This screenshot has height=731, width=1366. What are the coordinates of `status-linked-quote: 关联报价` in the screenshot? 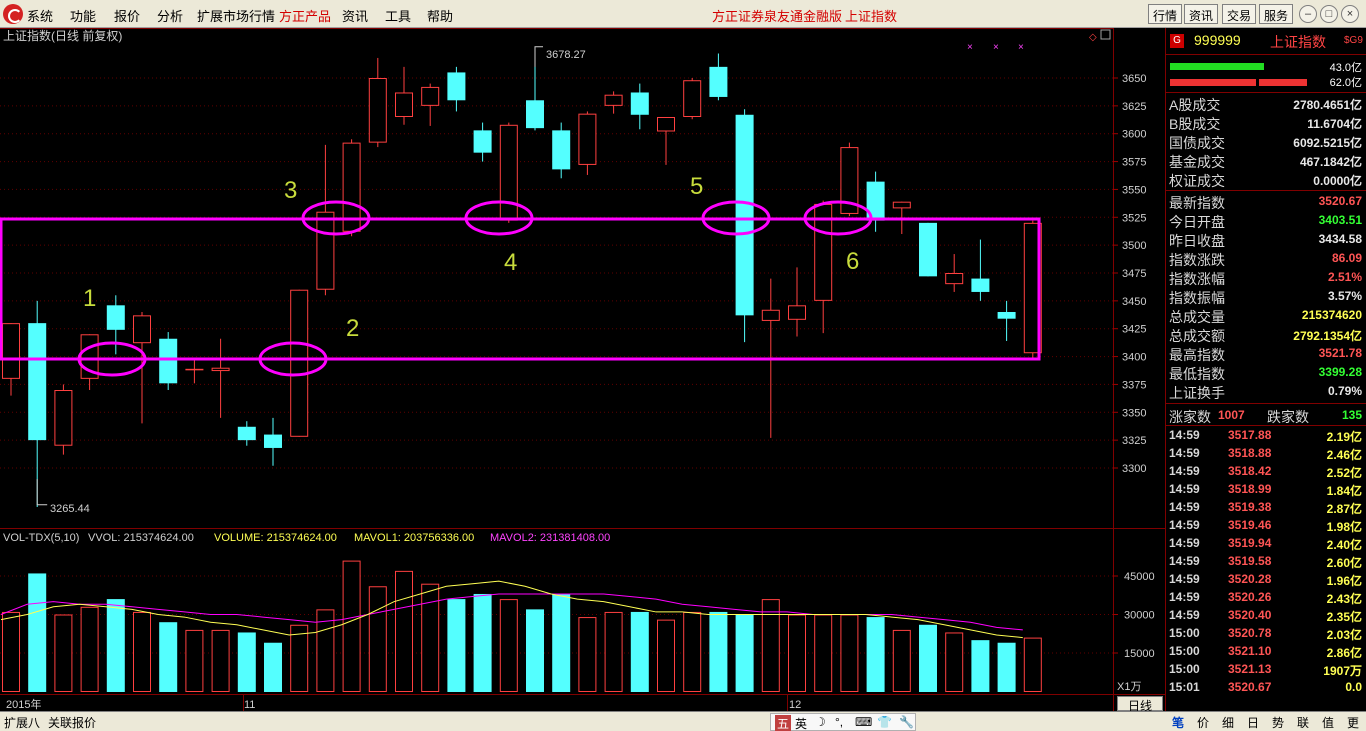 It's located at (72, 722).